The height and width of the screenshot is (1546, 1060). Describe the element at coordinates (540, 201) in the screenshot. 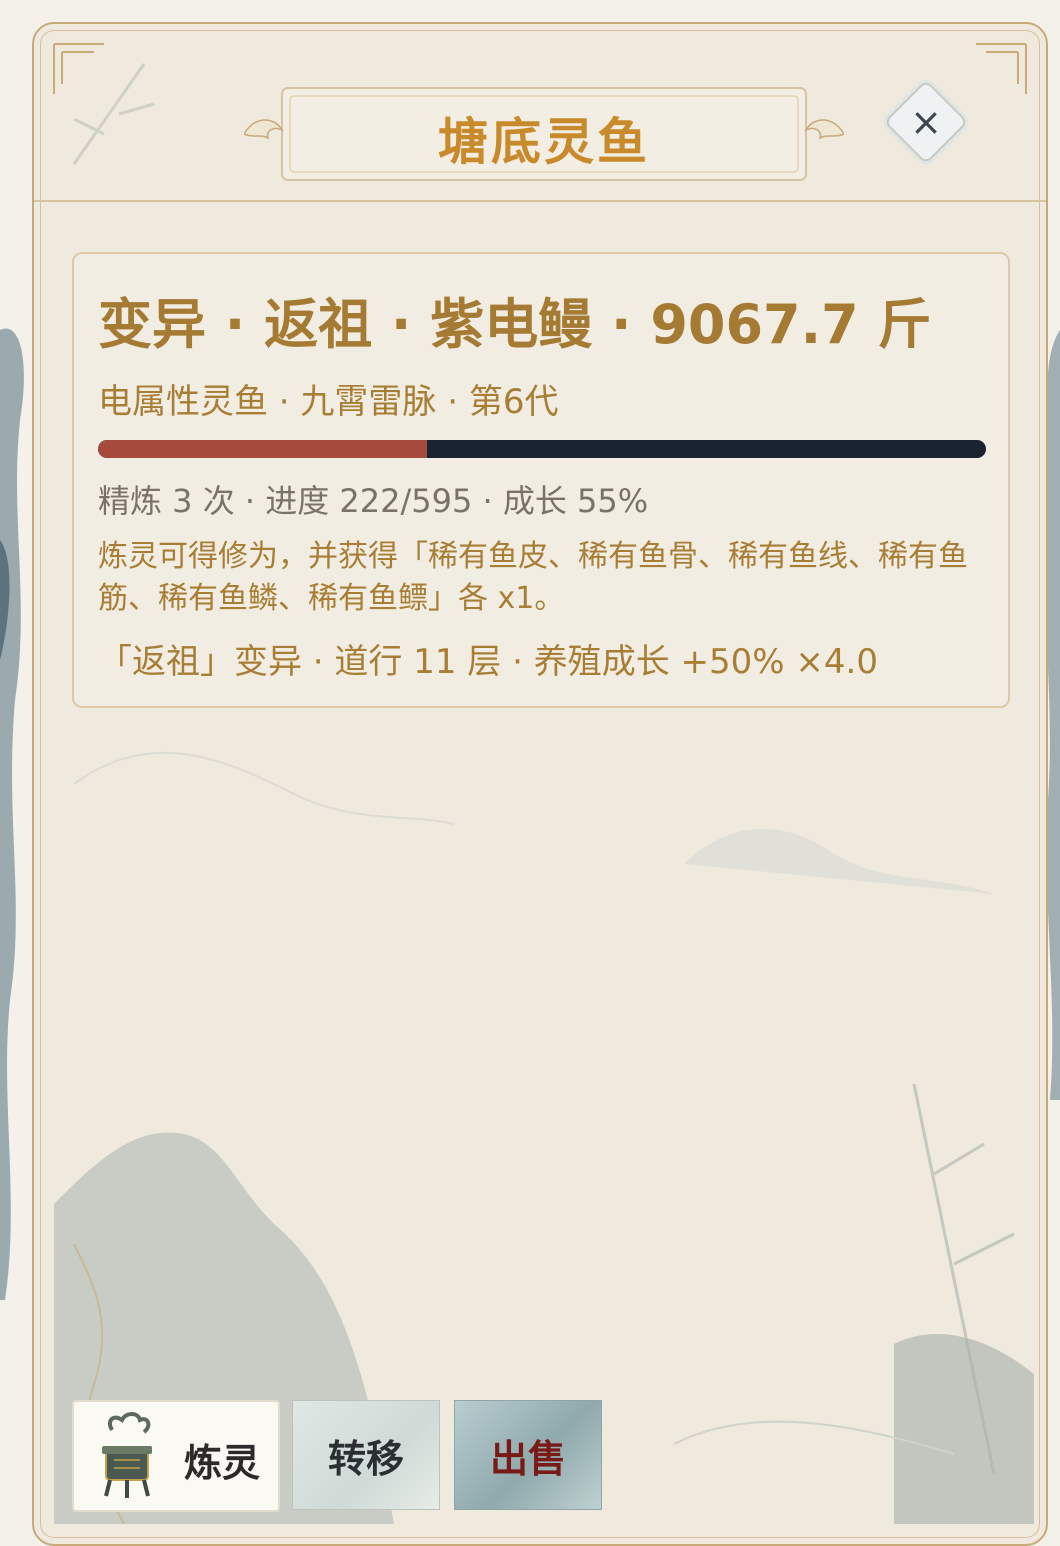

I see `header-divider` at that location.